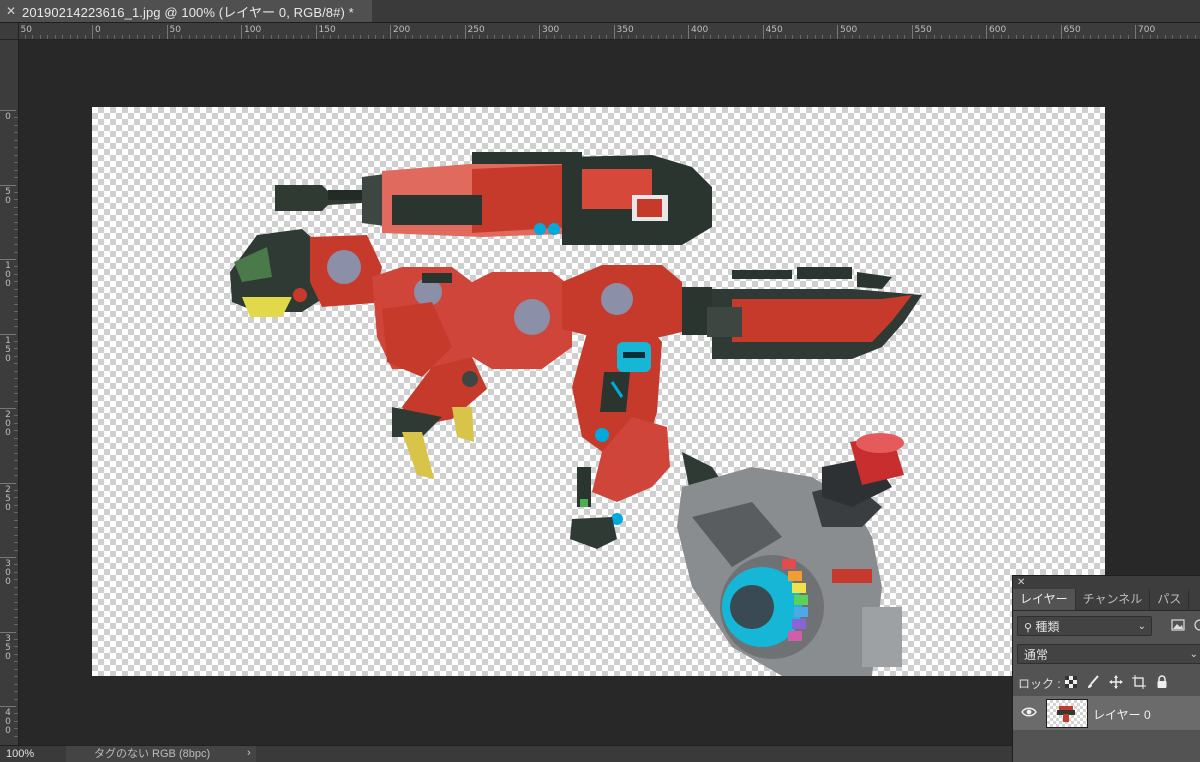 Image resolution: width=1200 pixels, height=762 pixels. I want to click on ruler-label: 250, so click(476, 30).